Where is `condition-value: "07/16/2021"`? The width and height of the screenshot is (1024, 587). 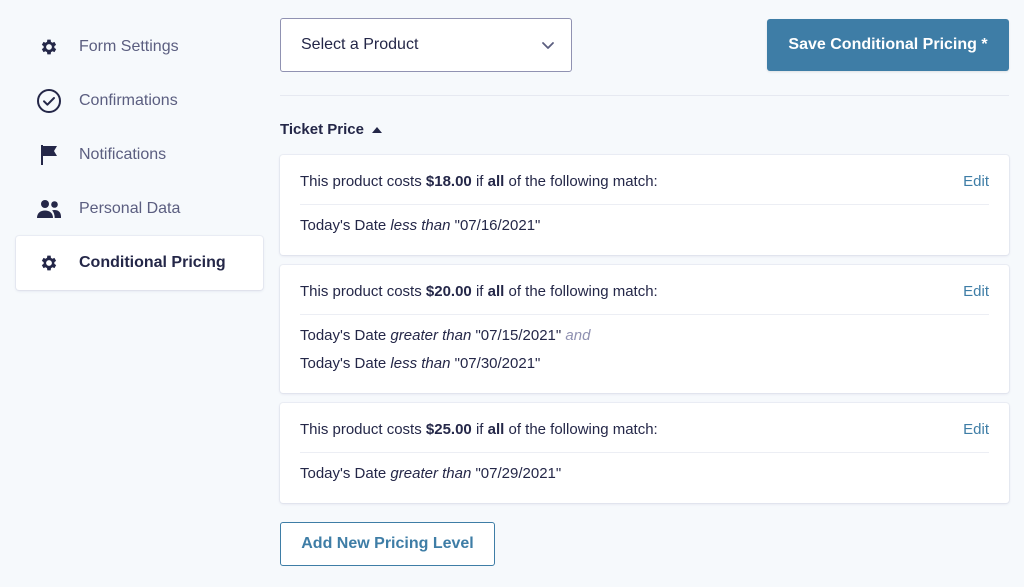
condition-value: "07/16/2021" is located at coordinates (497, 225).